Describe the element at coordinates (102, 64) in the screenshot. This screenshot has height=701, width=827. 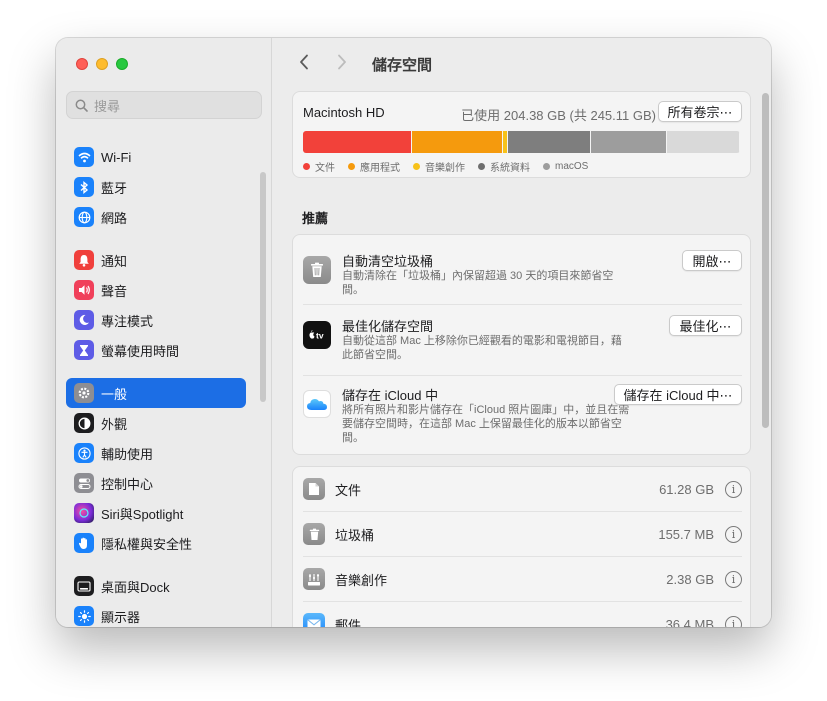
I see `minimize-window-button` at that location.